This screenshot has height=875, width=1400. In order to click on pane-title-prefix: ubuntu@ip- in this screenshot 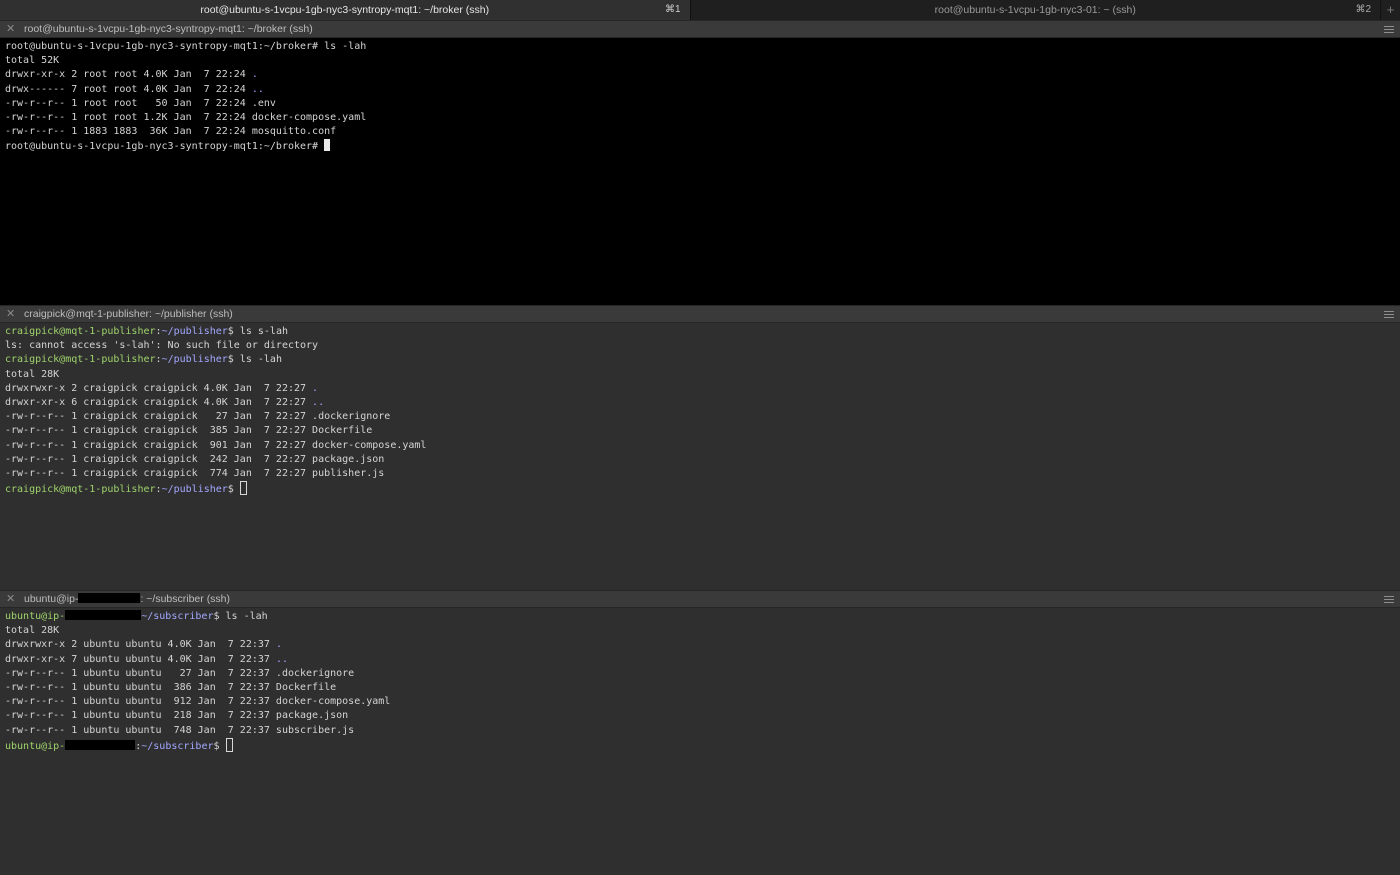, I will do `click(51, 599)`.